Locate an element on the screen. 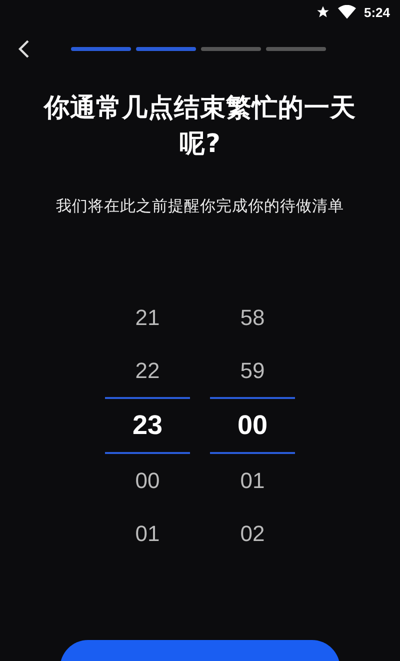  time-option: 23 is located at coordinates (147, 425).